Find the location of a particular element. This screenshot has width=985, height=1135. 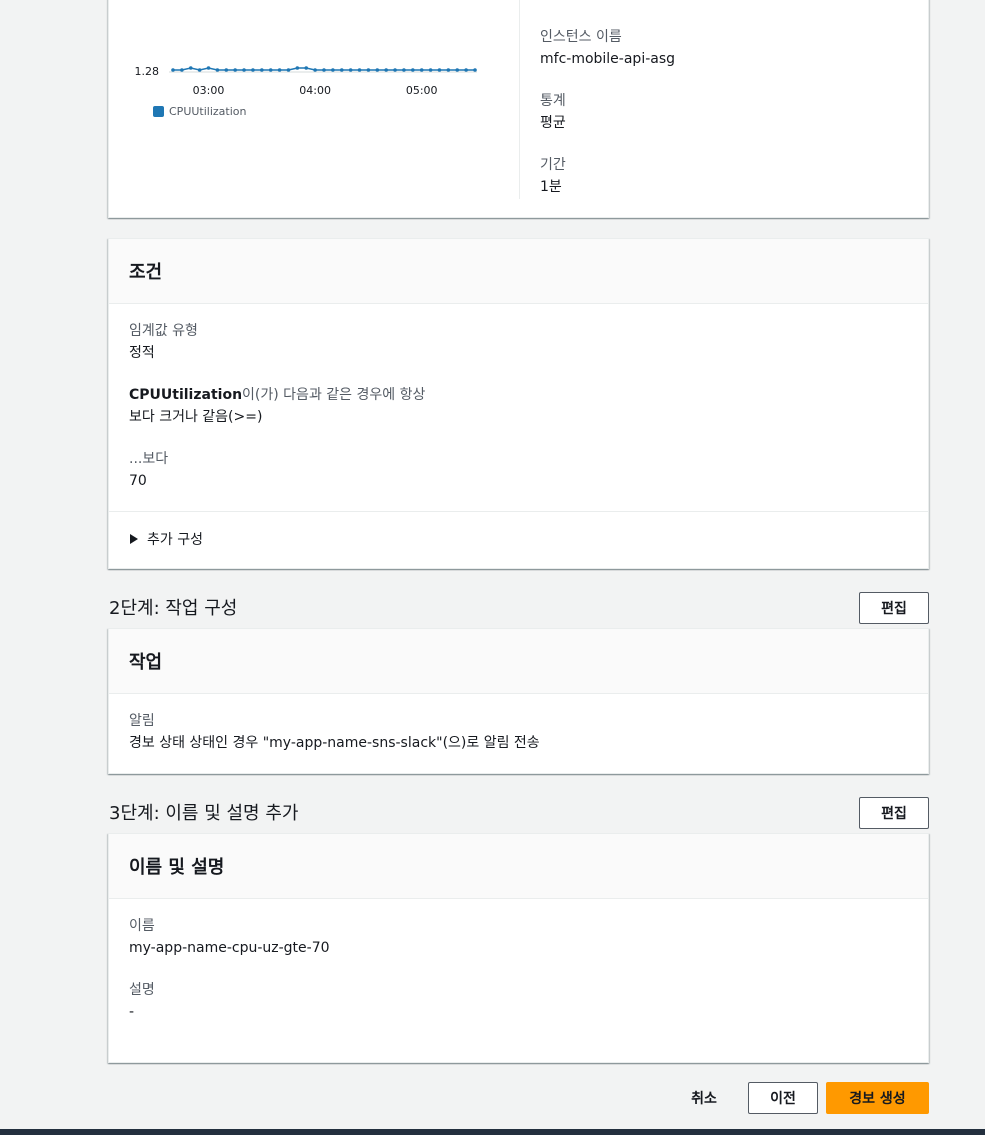

x-tick-label: 03:00 is located at coordinates (209, 90).